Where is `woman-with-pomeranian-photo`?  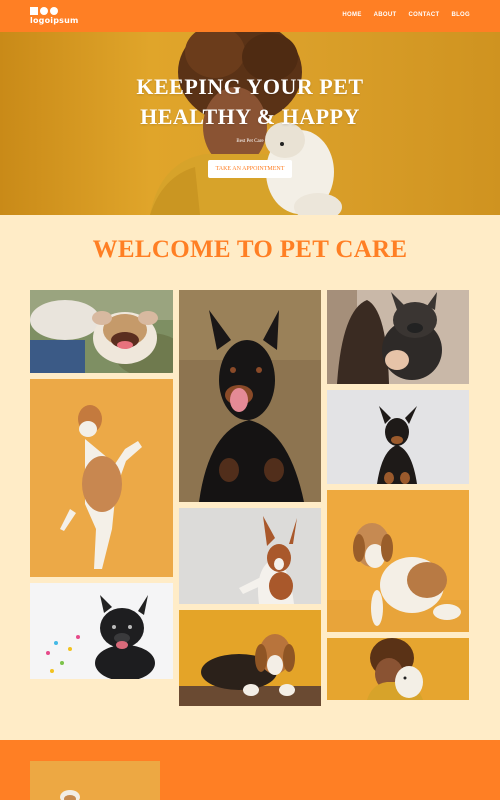
woman-with-pomeranian-photo is located at coordinates (398, 669).